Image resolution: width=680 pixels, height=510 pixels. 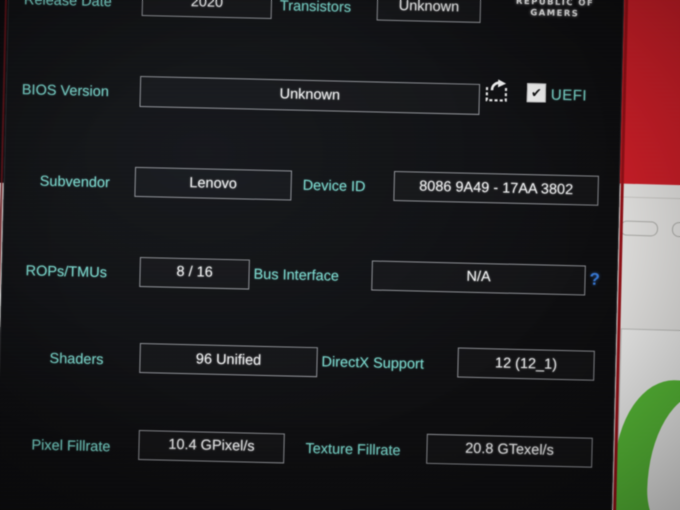 What do you see at coordinates (429, 11) in the screenshot?
I see `transistors-value: Unknown` at bounding box center [429, 11].